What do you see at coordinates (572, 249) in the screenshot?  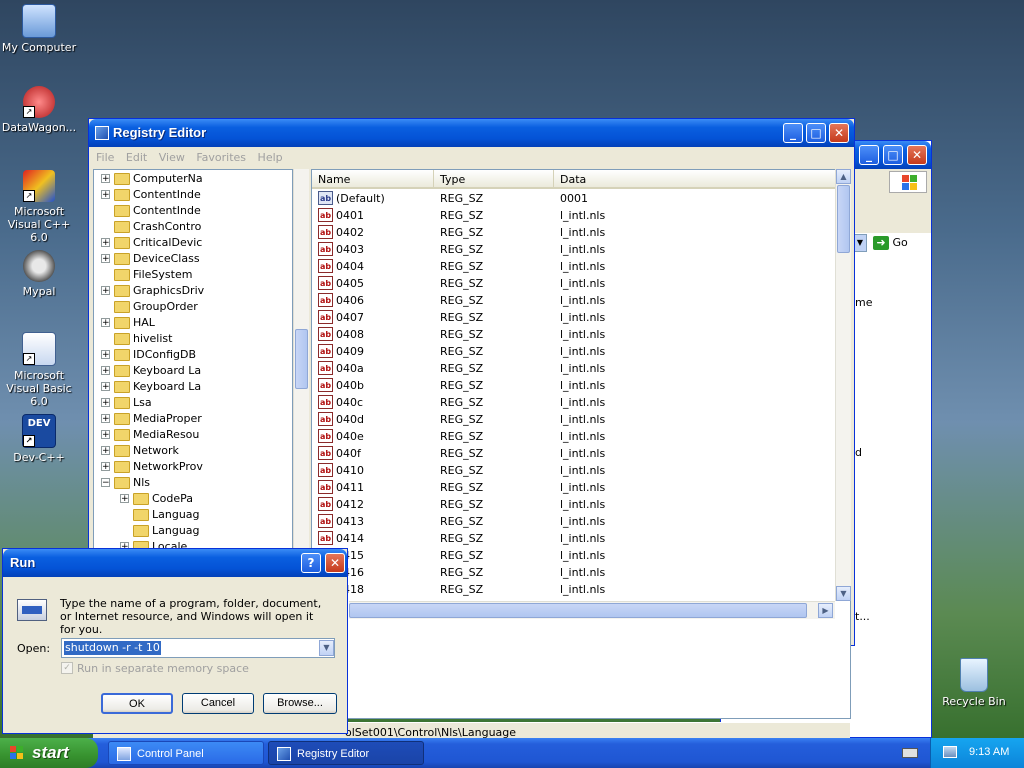 I see `value-row: ab 0403 REG_SZ l_intl.nls` at bounding box center [572, 249].